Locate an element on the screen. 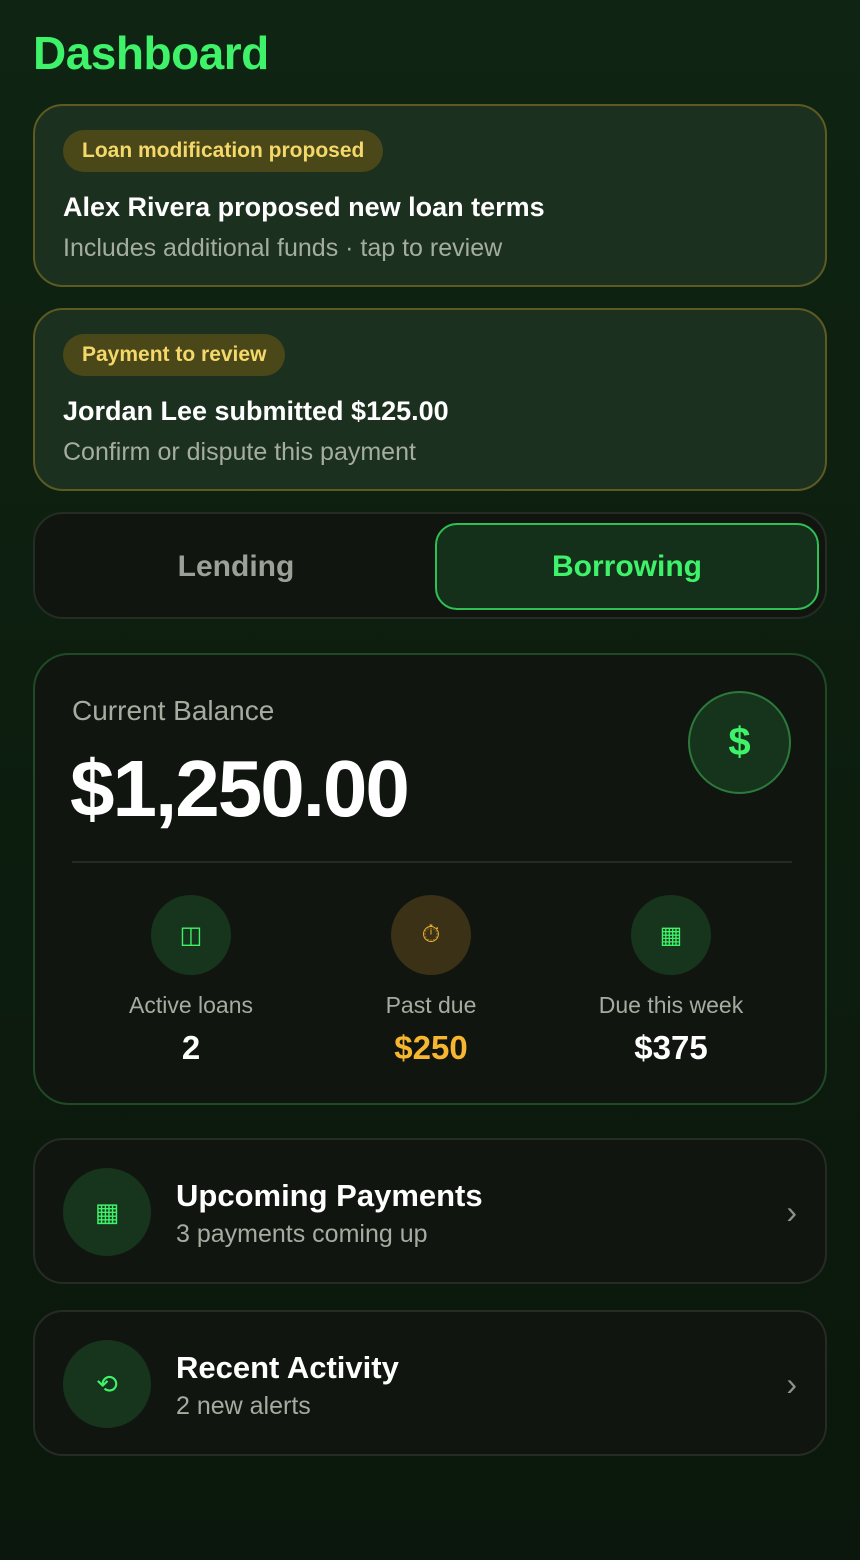 Image resolution: width=860 pixels, height=1560 pixels. stat-label: Past due is located at coordinates (431, 1005).